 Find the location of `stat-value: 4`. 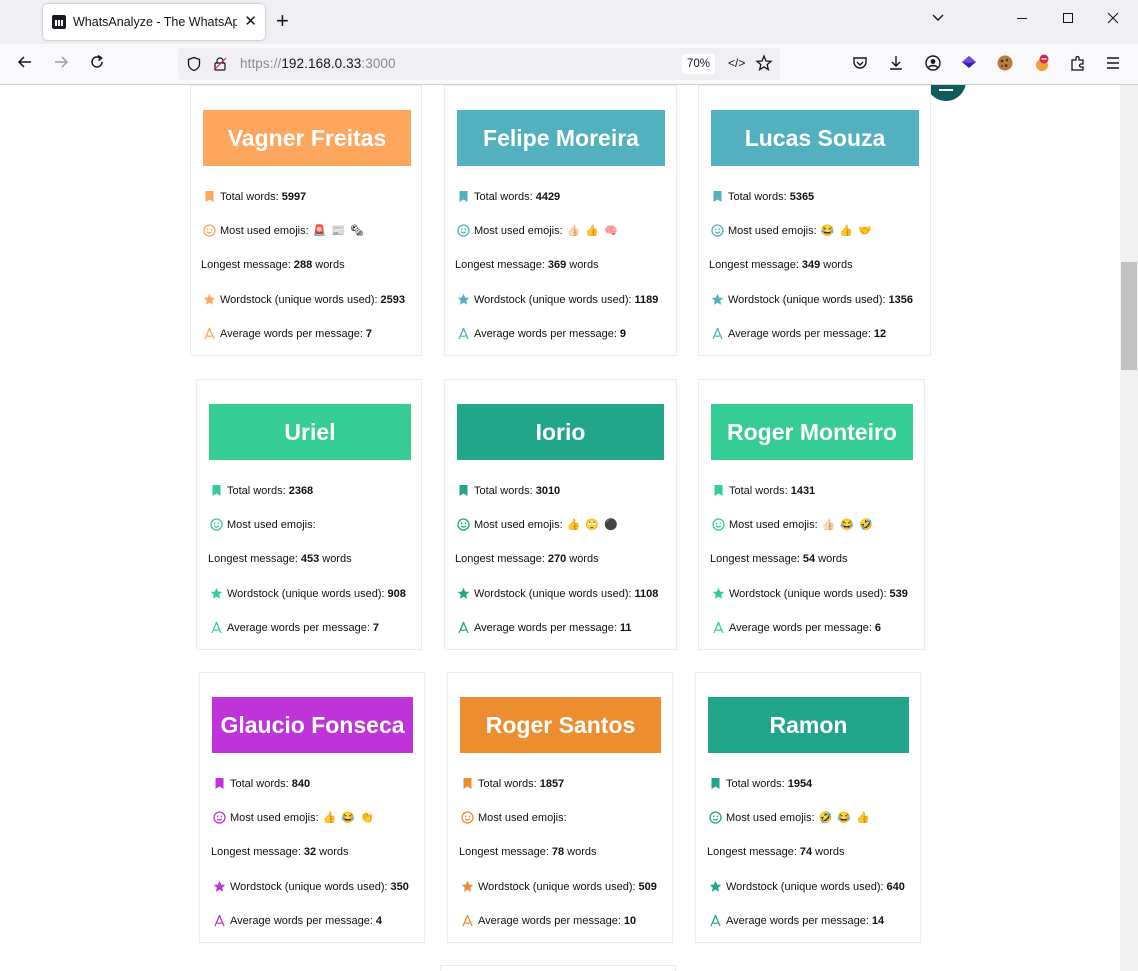

stat-value: 4 is located at coordinates (378, 920).